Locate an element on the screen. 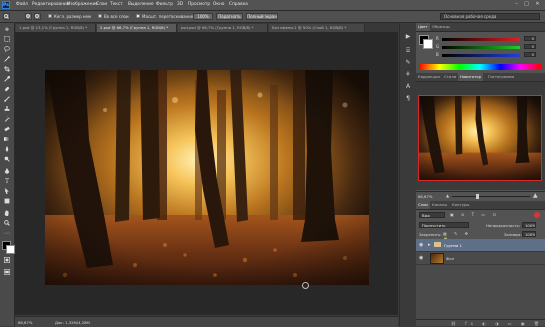 Image resolution: width=545 pixels, height=327 pixels. all-windows-checkbox is located at coordinates (100, 16).